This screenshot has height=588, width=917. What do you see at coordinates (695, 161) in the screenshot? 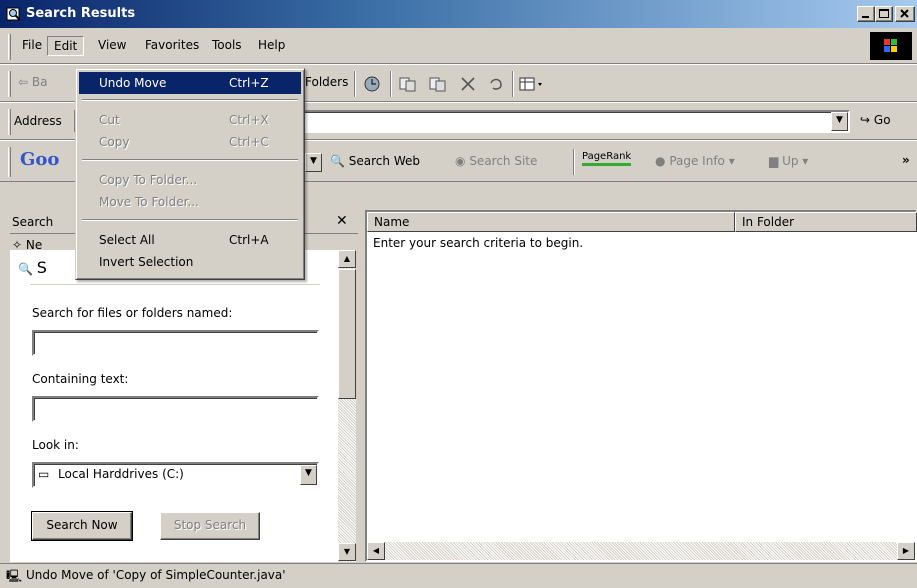
I see `page-info-button: ● Page Info ▾` at bounding box center [695, 161].